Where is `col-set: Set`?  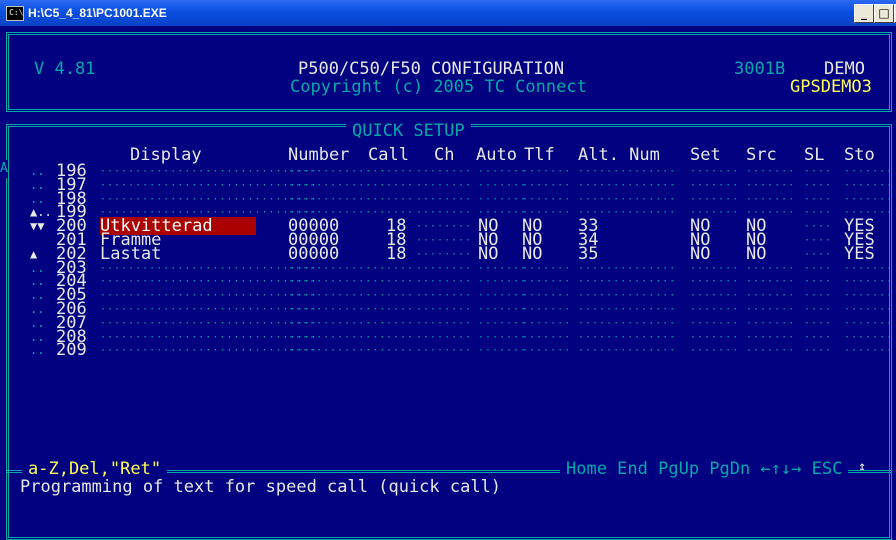 col-set: Set is located at coordinates (705, 155).